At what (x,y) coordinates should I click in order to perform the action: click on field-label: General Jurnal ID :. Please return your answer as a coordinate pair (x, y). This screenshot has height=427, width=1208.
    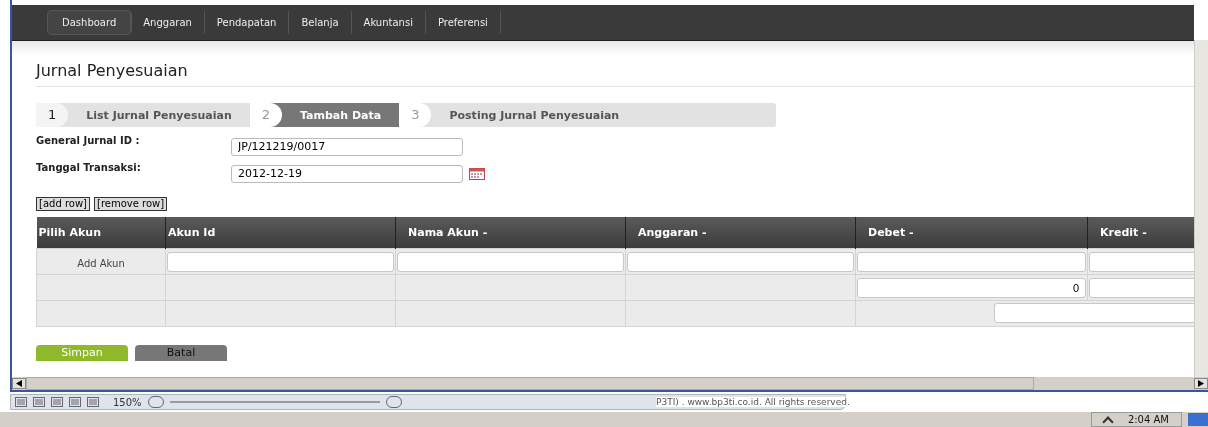
    Looking at the image, I should click on (88, 140).